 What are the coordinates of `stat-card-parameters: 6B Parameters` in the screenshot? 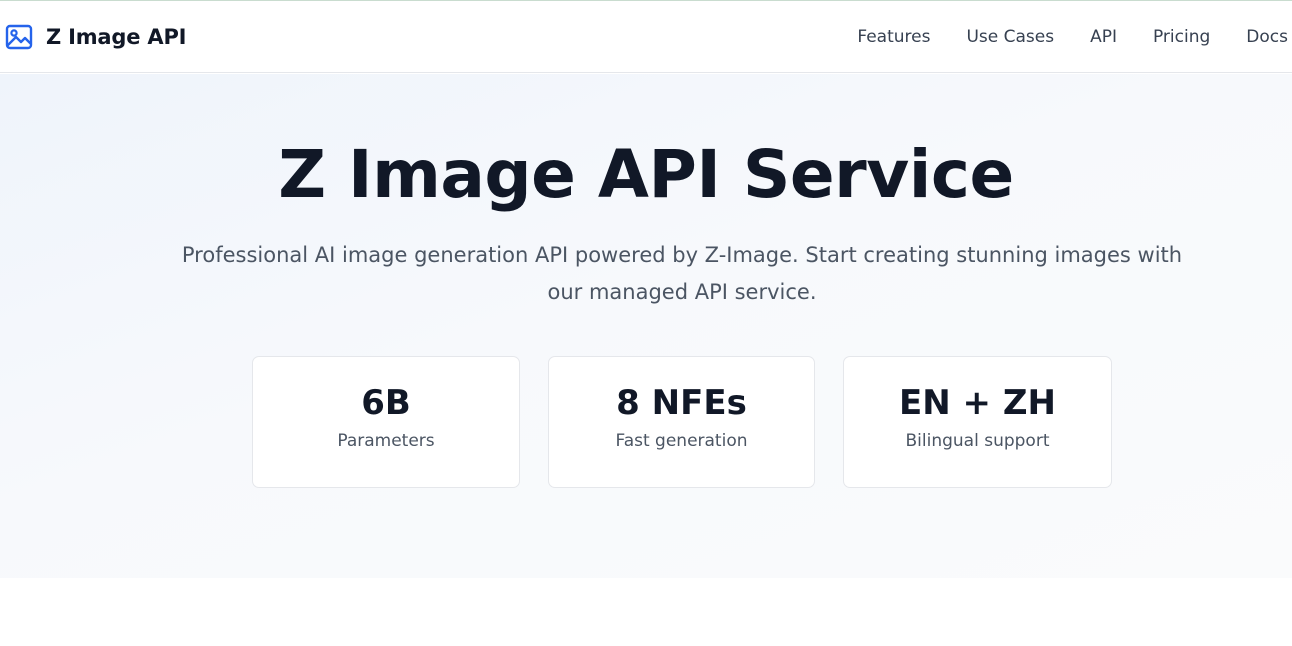 It's located at (386, 422).